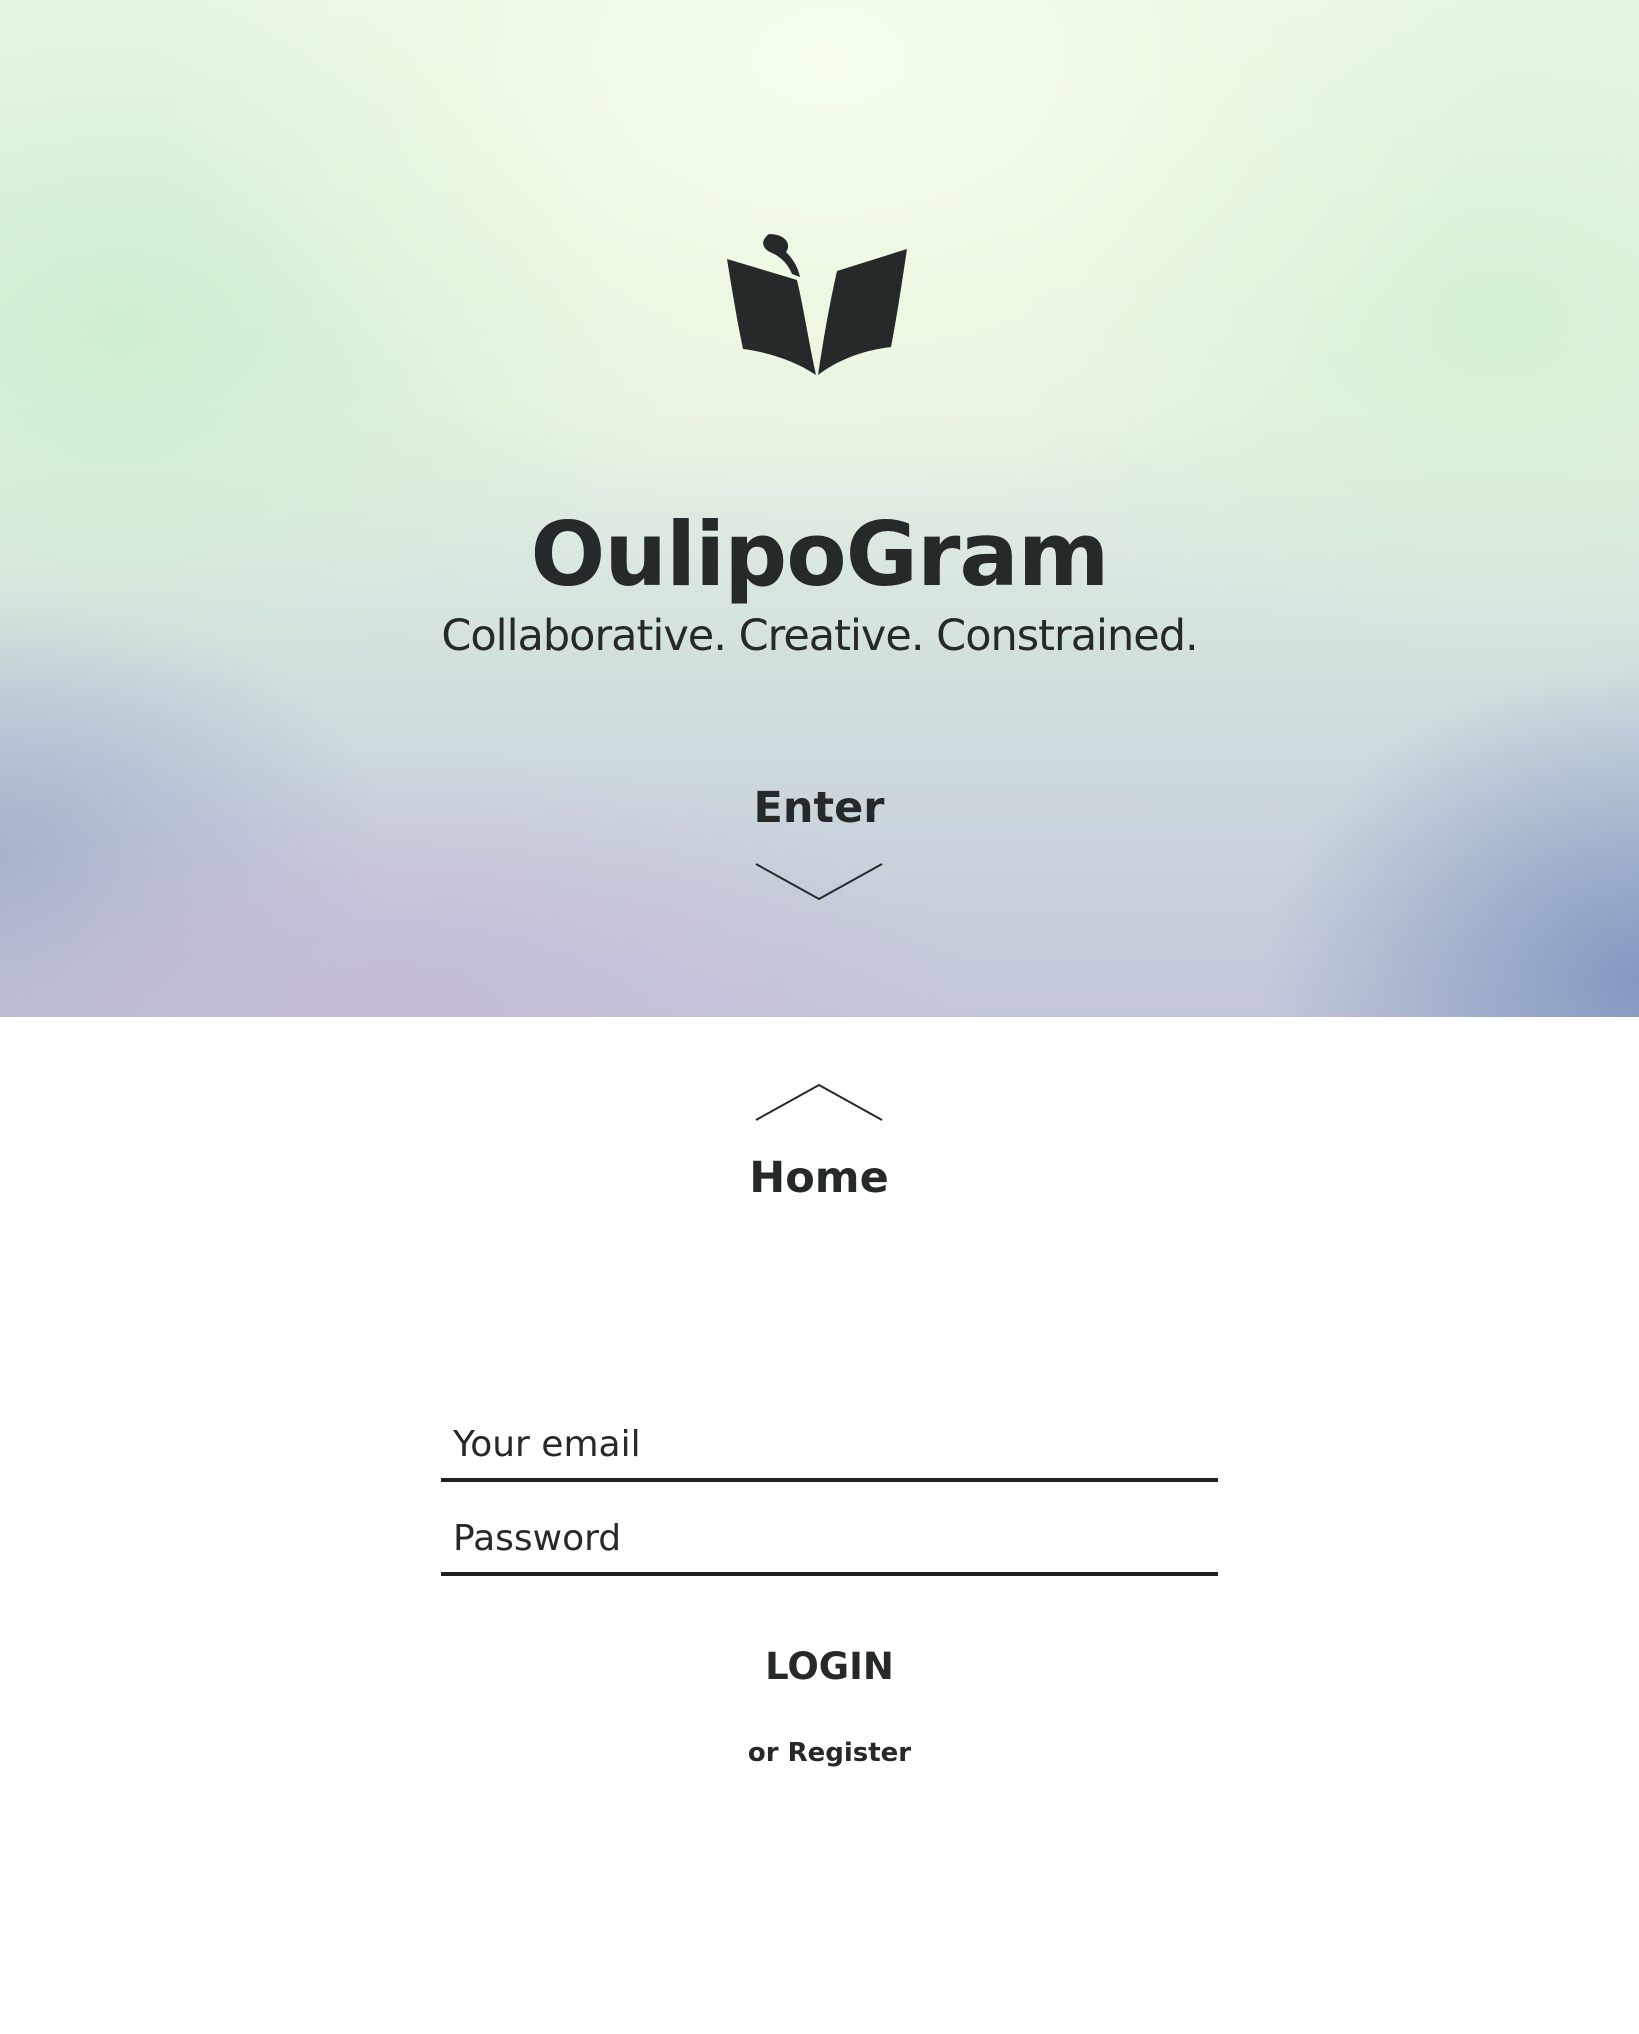 This screenshot has width=1639, height=2034. What do you see at coordinates (819, 636) in the screenshot?
I see `app-tagline: Collaborative. Creative. Constrained.` at bounding box center [819, 636].